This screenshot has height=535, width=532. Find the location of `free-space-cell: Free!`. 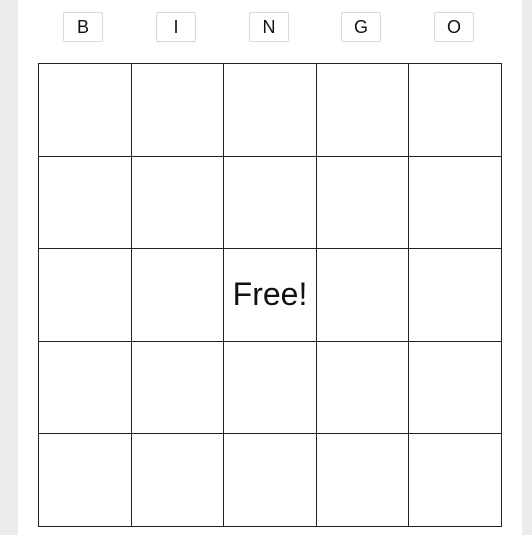

free-space-cell: Free! is located at coordinates (270, 295).